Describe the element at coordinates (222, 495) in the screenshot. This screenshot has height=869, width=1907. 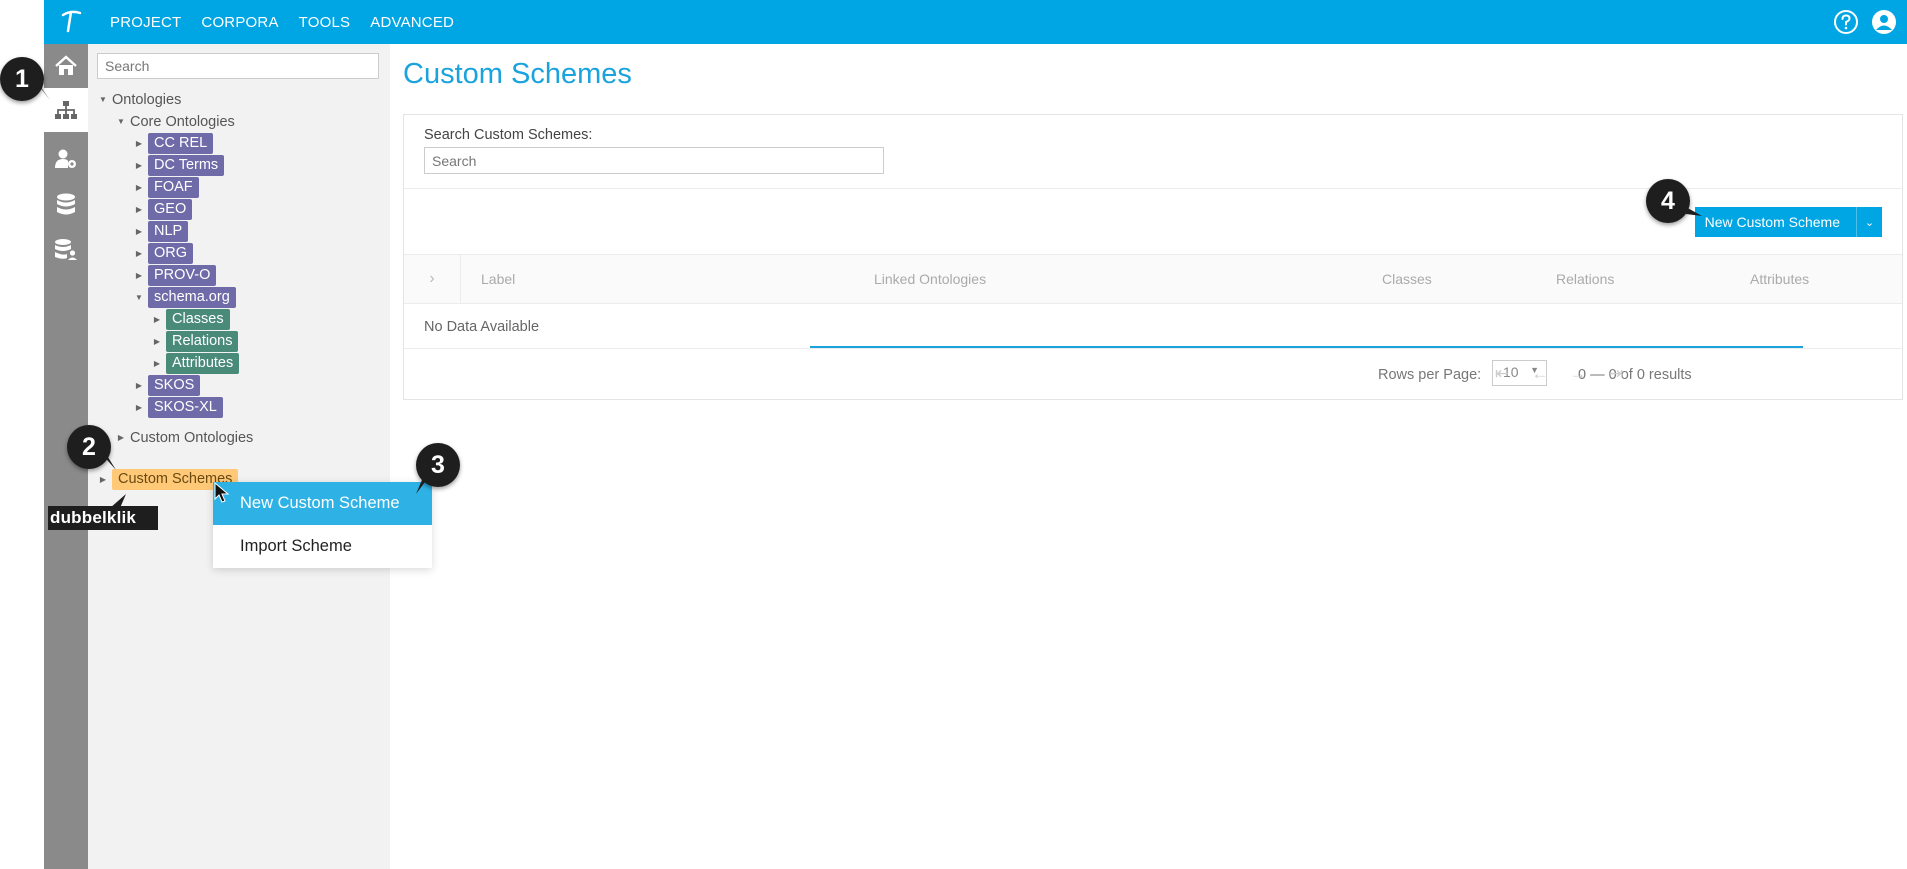
I see `mouse-cursor-icon` at that location.